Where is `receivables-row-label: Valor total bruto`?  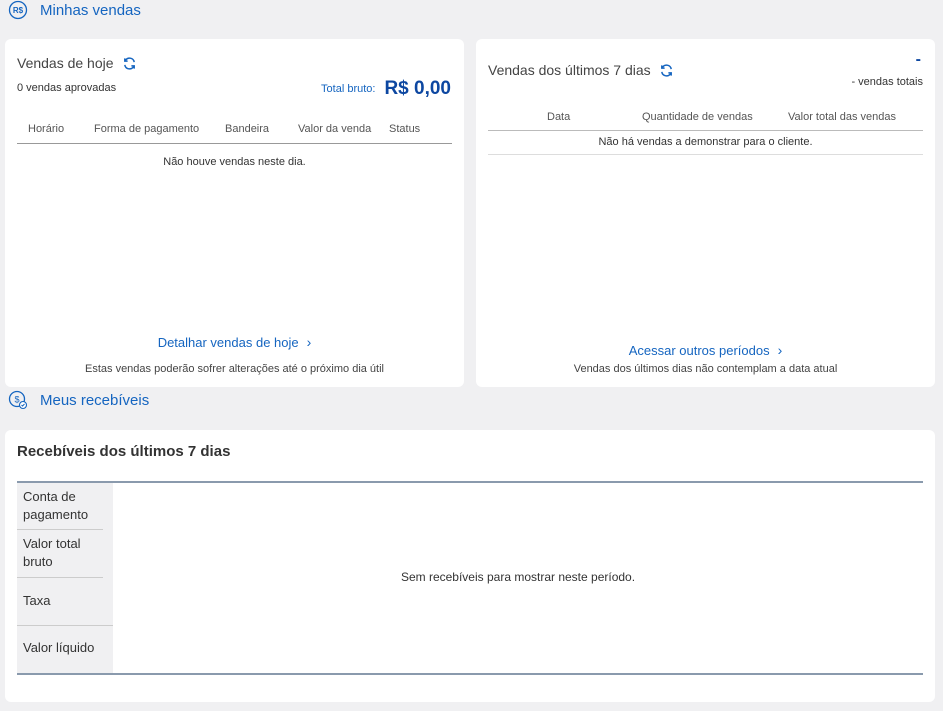
receivables-row-label: Valor total bruto is located at coordinates (60, 554).